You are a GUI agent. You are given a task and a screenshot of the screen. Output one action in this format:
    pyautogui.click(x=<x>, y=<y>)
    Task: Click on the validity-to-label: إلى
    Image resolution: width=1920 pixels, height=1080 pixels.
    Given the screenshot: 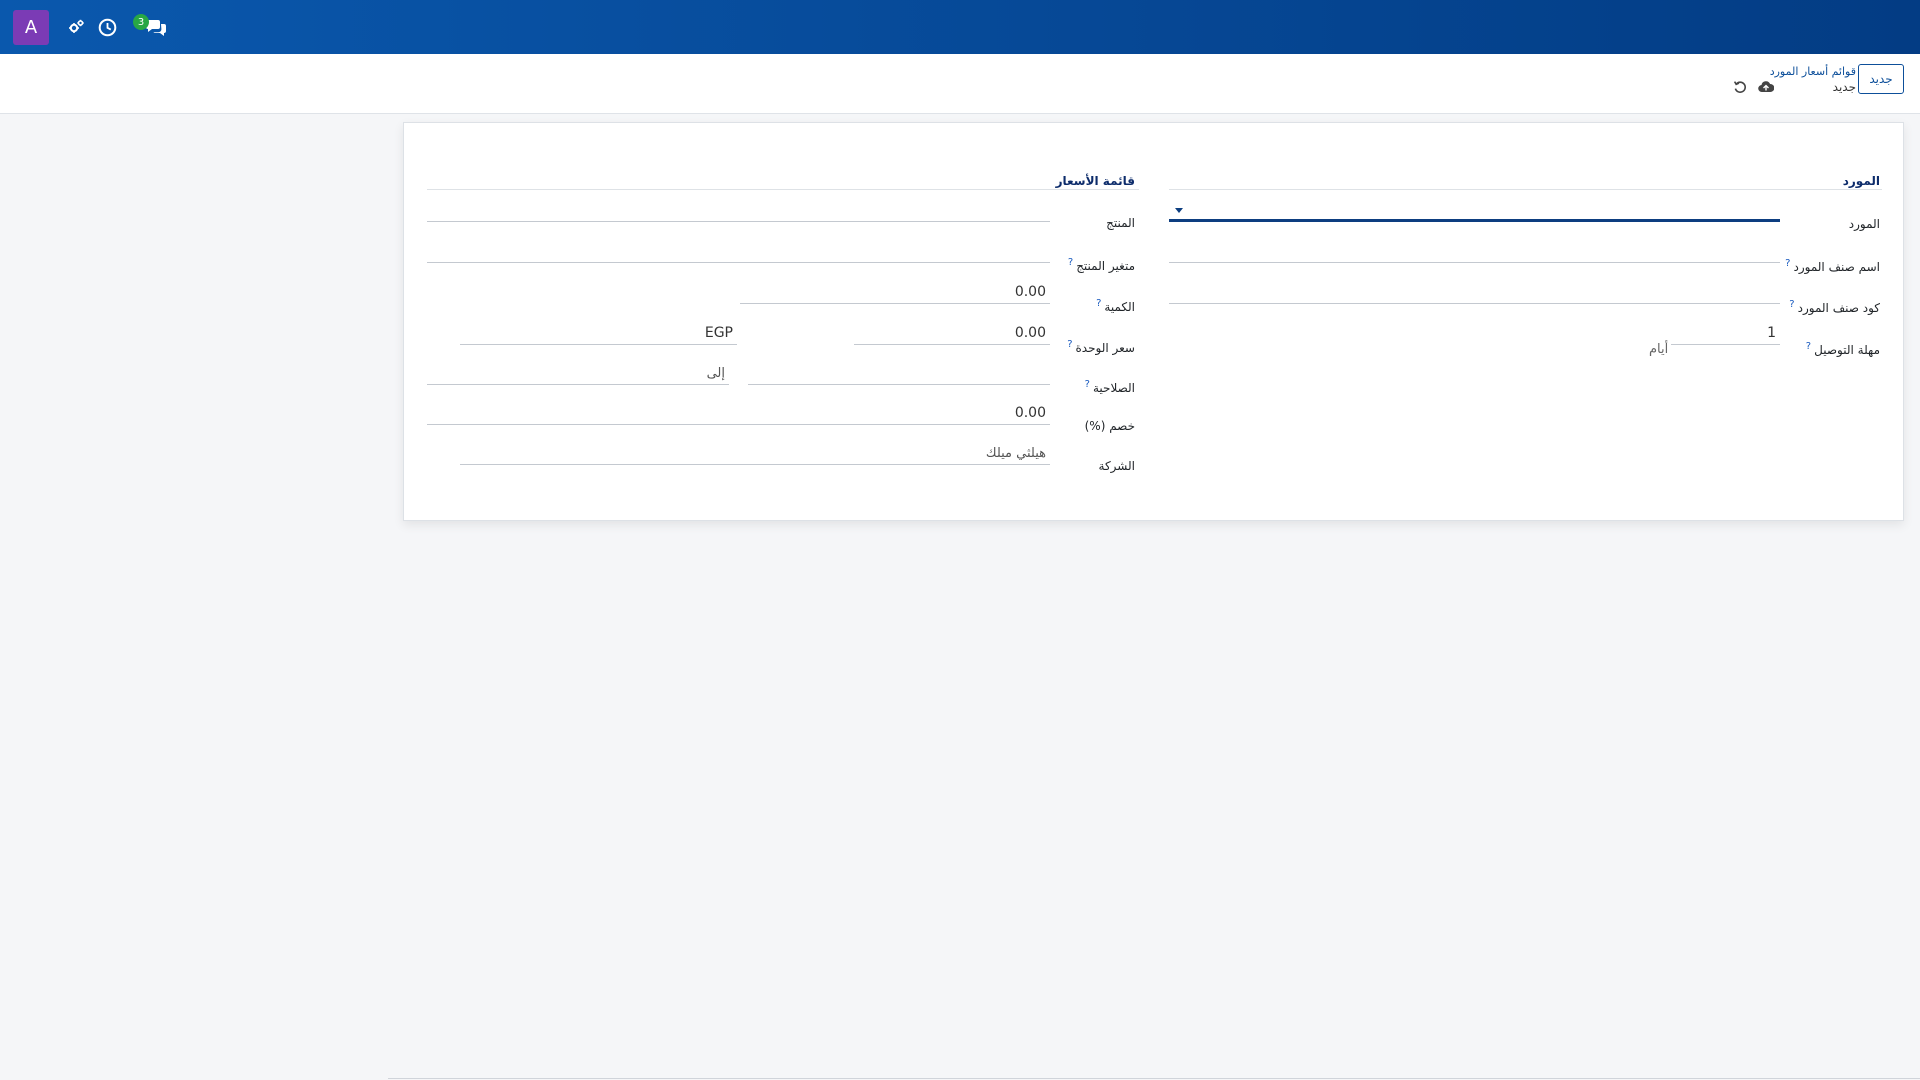 What is the action you would take?
    pyautogui.click(x=715, y=373)
    